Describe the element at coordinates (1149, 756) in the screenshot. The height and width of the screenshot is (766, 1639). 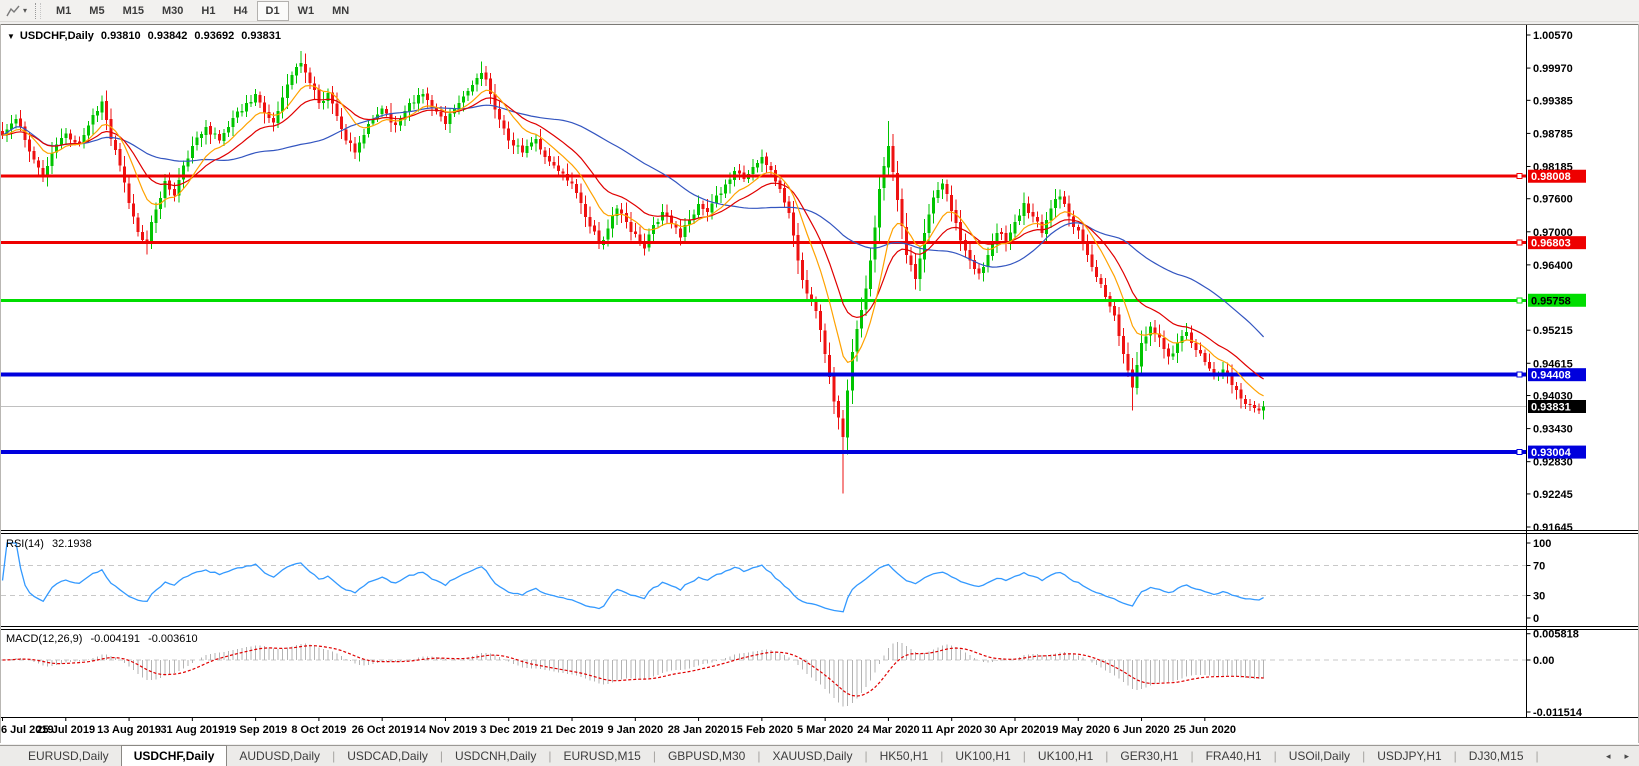
I see `tab-ger30-h1: GER30,H1` at that location.